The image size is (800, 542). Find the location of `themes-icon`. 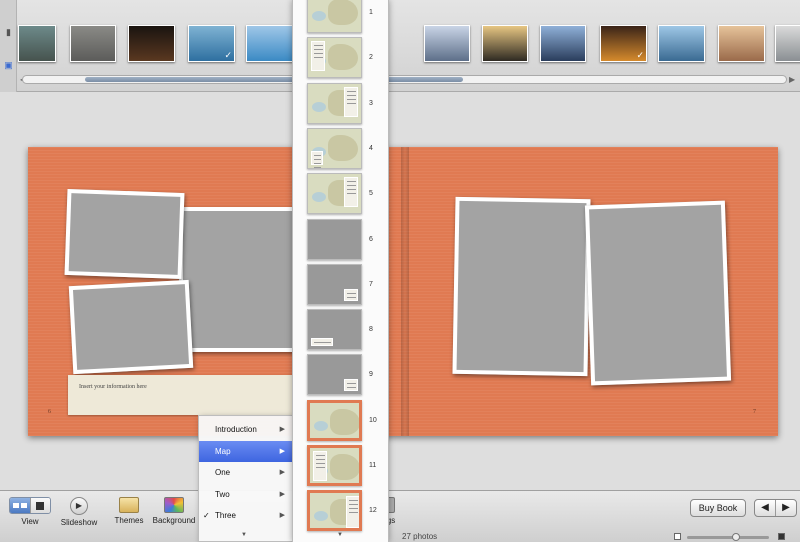

themes-icon is located at coordinates (129, 505).